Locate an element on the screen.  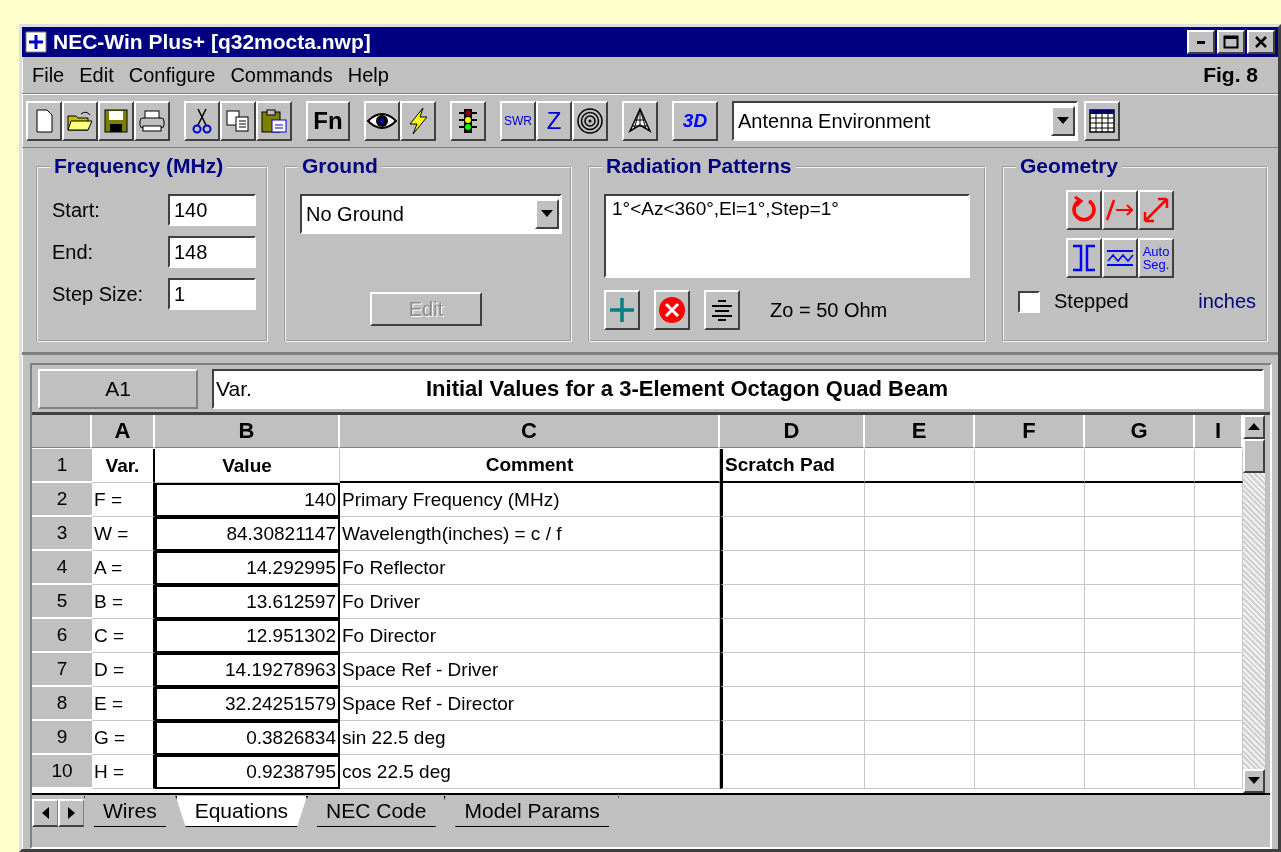
spreadsheet-icon is located at coordinates (1102, 121).